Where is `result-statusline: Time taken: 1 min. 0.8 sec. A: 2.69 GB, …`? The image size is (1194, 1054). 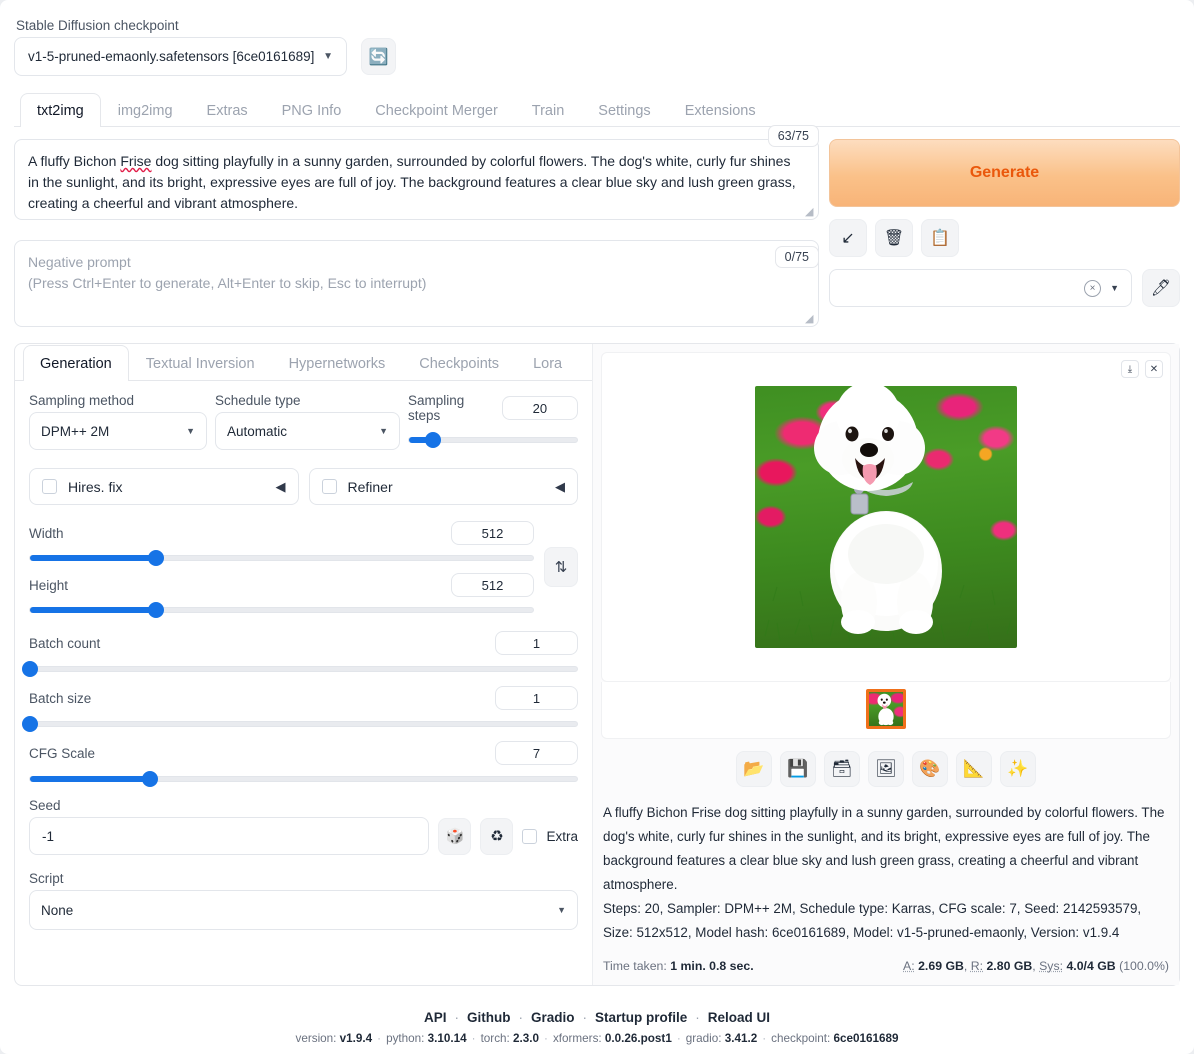 result-statusline: Time taken: 1 min. 0.8 sec. A: 2.69 GB, … is located at coordinates (886, 966).